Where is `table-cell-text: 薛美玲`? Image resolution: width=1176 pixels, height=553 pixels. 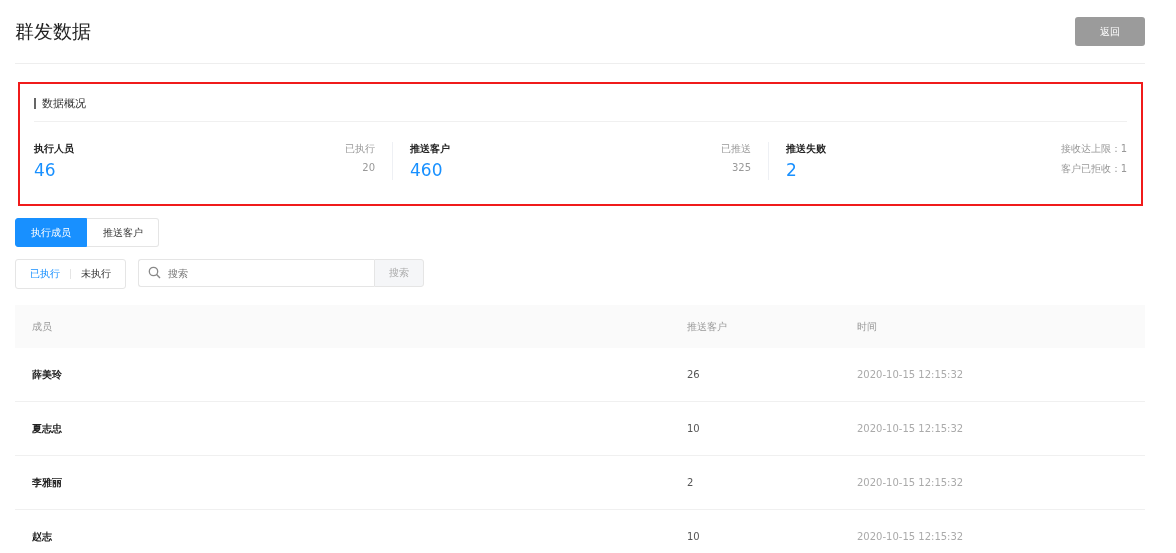
table-cell-text: 薛美玲 is located at coordinates (47, 374).